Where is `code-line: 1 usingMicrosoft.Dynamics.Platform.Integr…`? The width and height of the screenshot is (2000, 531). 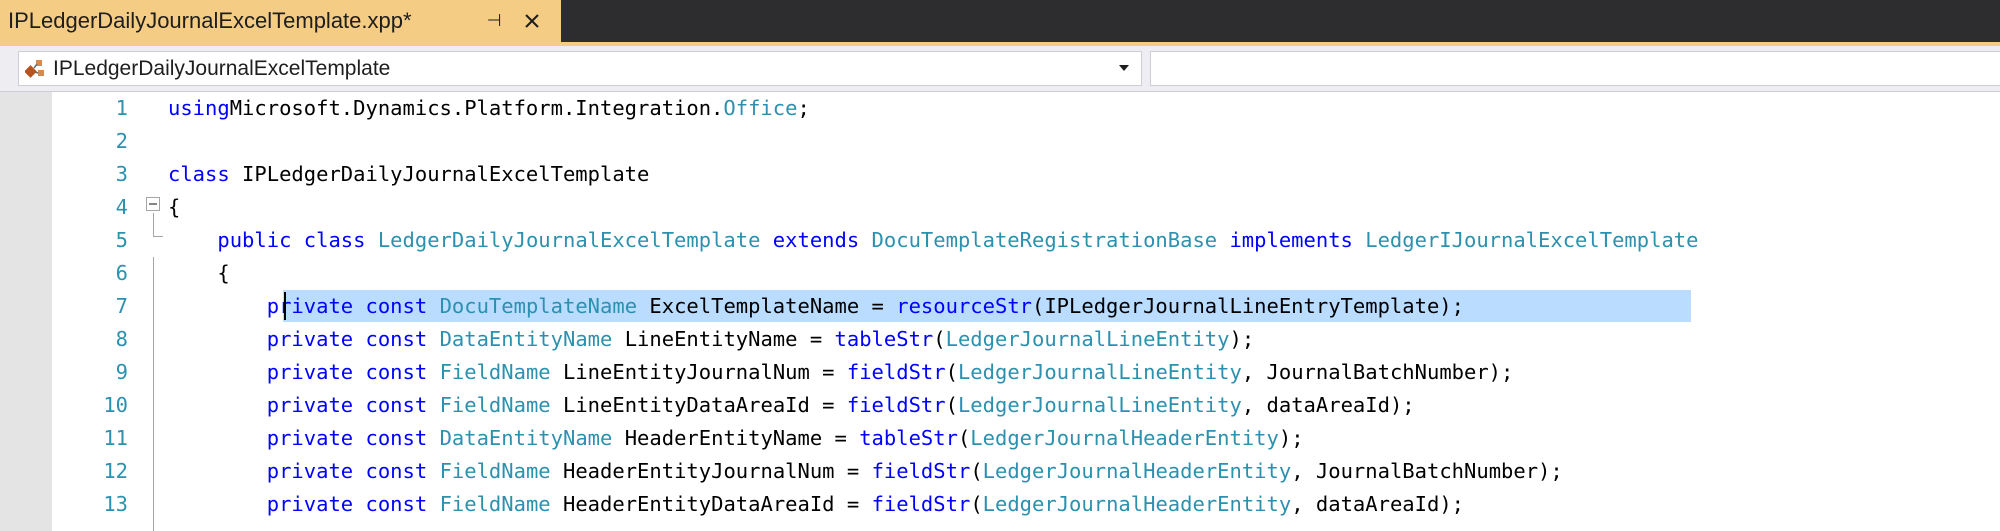 code-line: 1 usingMicrosoft.Dynamics.Platform.Integr… is located at coordinates (1000, 108).